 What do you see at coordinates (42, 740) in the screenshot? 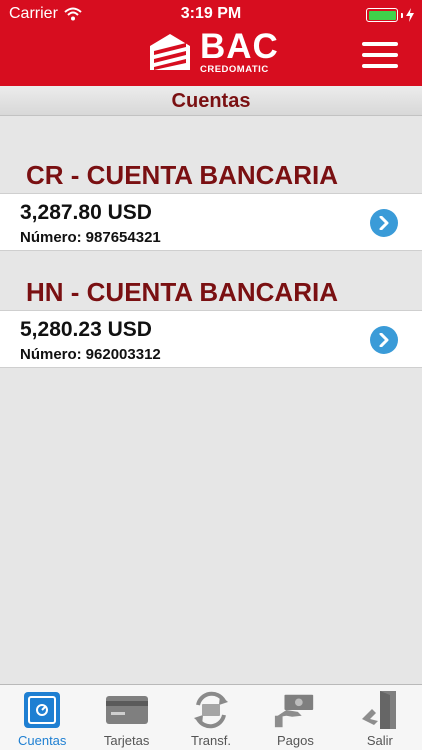
I see `tab-label: Cuentas` at bounding box center [42, 740].